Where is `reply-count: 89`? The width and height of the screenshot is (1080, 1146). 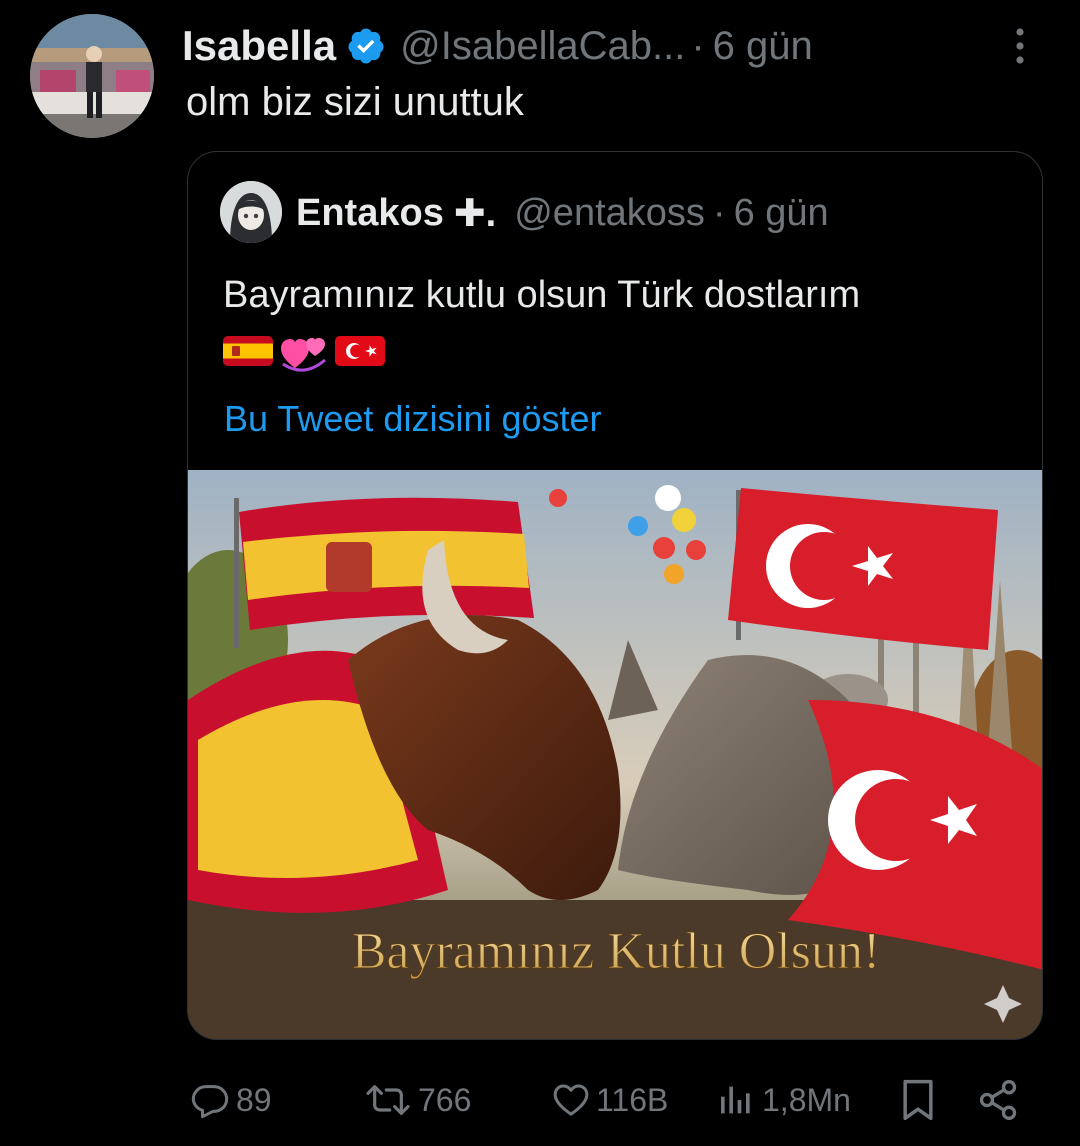
reply-count: 89 is located at coordinates (254, 1099).